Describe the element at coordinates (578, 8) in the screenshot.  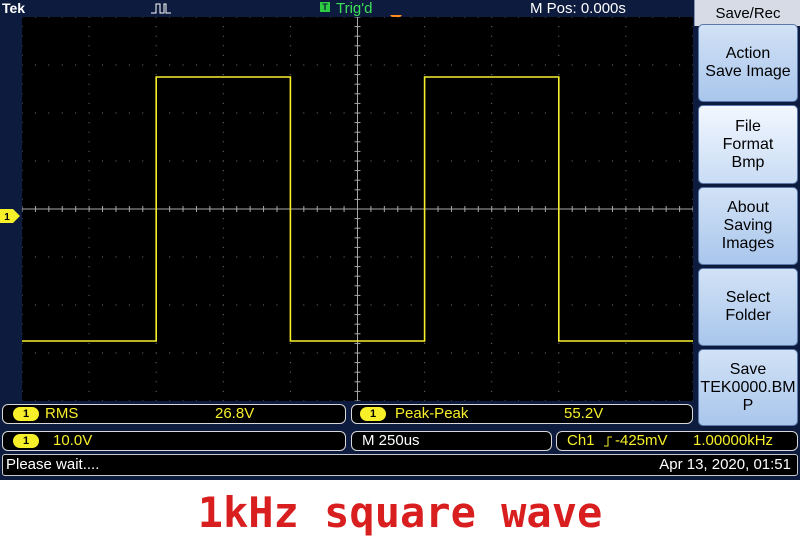
I see `horizontal-position: M Pos: 0.000s` at that location.